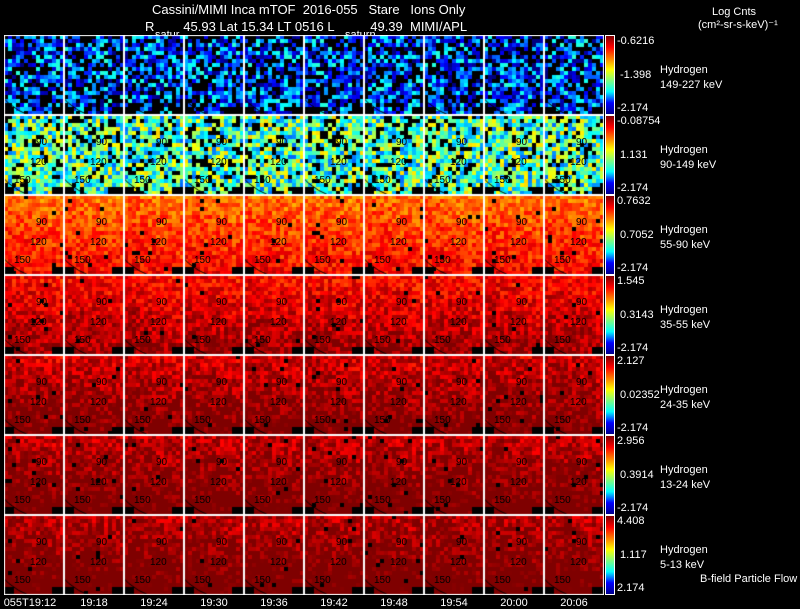  What do you see at coordinates (685, 405) in the screenshot?
I see `row-energy-label: 24-35 keV` at bounding box center [685, 405].